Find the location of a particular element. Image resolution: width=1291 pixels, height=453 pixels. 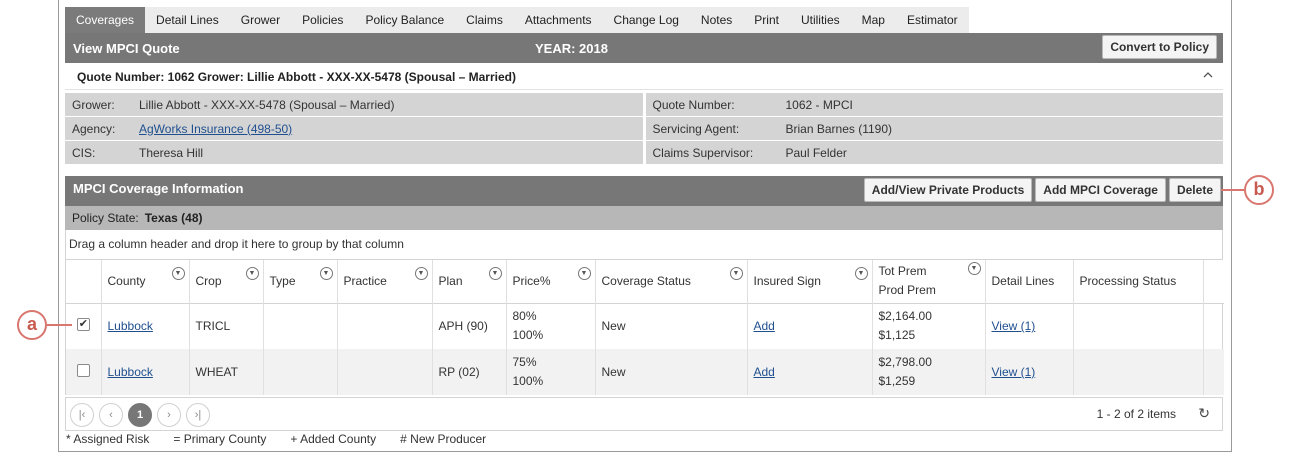

price-cell: 75% 100% is located at coordinates (550, 372).